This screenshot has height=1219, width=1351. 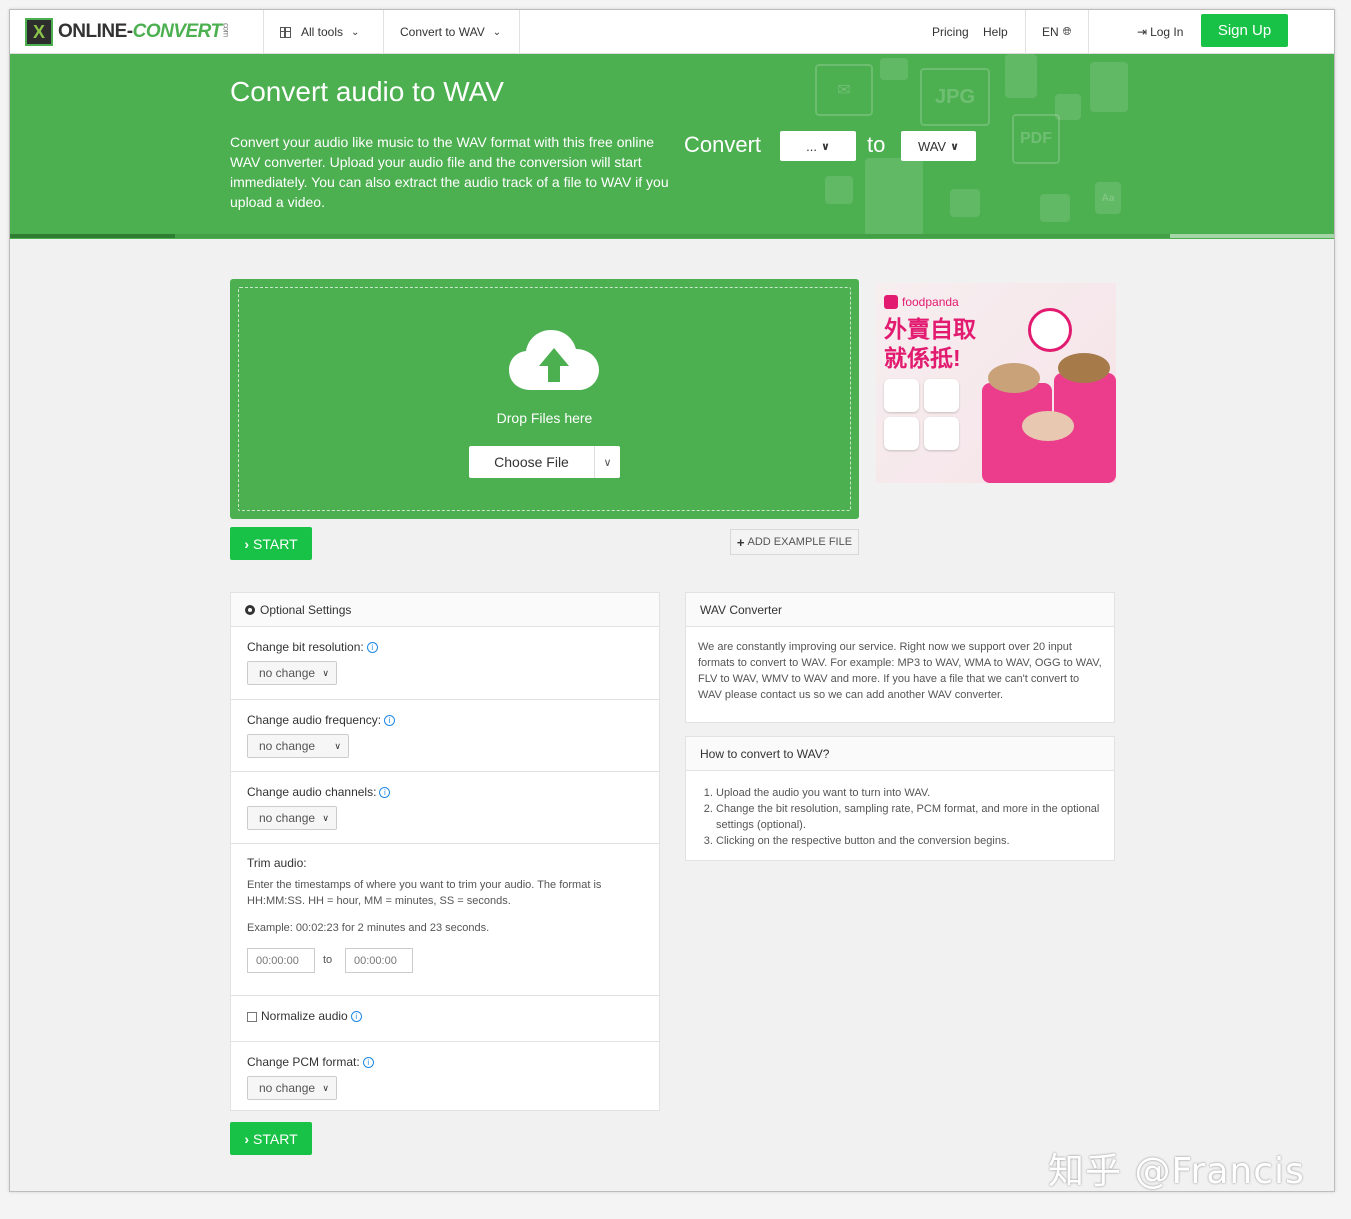 I want to click on audio-frequency-row: Change audio frequency: i no change ∨, so click(x=445, y=735).